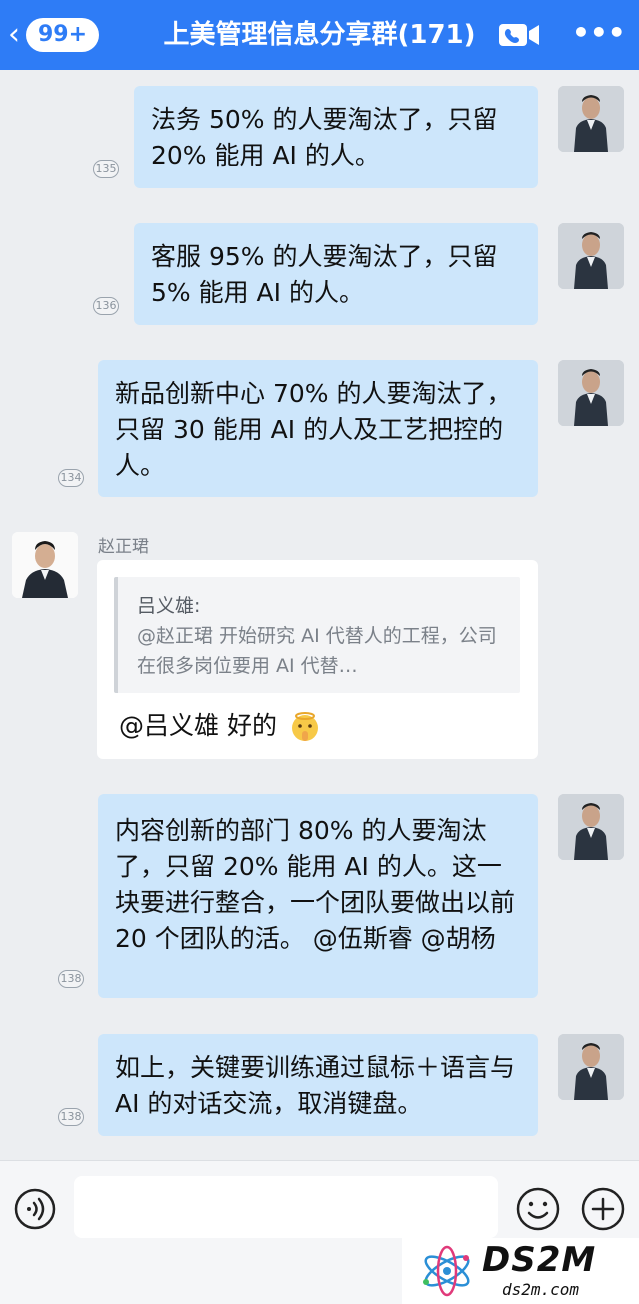 The image size is (639, 1304). I want to click on reply-text-line: @吕义雄 好的, so click(220, 726).